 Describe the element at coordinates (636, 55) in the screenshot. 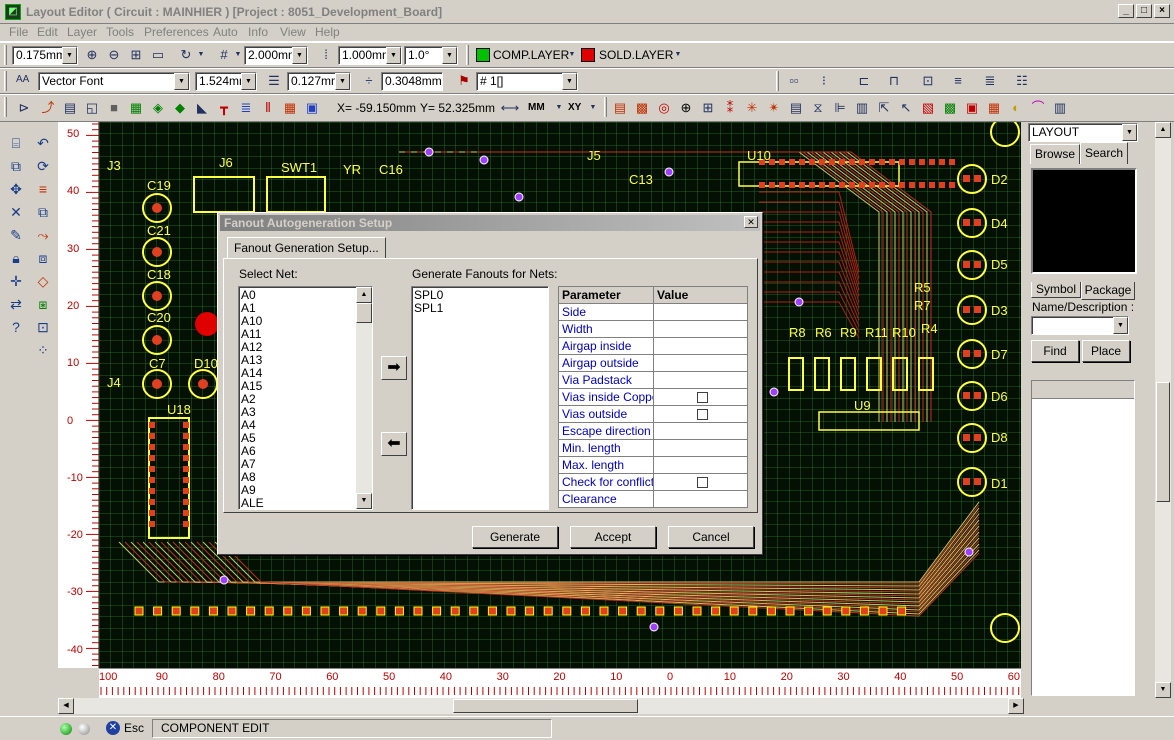

I see `sold-layer-button: SOLD.LAYER` at that location.